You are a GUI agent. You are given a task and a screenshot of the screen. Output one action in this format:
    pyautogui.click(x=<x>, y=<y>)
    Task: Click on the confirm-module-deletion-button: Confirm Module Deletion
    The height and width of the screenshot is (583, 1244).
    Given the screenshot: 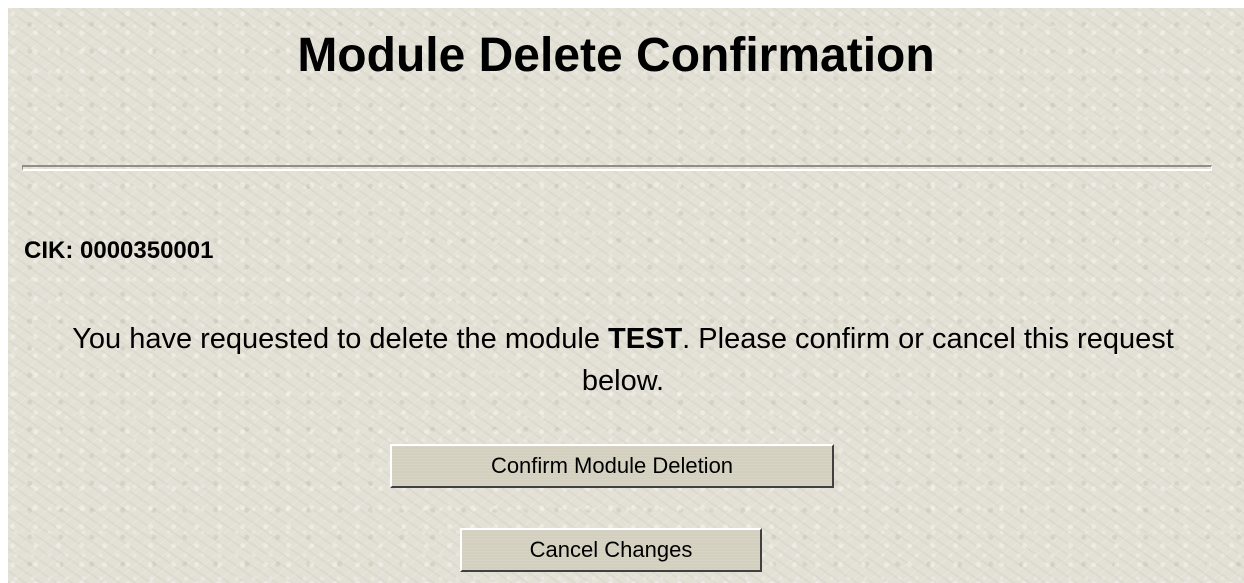 What is the action you would take?
    pyautogui.click(x=612, y=466)
    